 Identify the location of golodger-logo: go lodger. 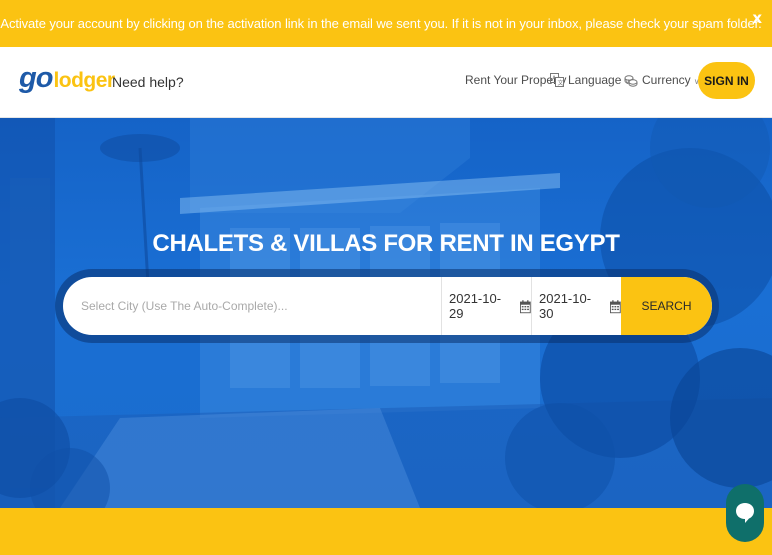
(67, 78).